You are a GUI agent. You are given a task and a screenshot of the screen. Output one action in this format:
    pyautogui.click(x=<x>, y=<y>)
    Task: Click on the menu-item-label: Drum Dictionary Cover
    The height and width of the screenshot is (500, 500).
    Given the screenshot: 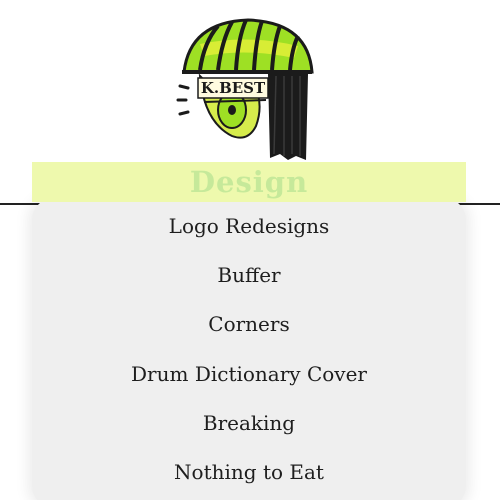 What is the action you would take?
    pyautogui.click(x=249, y=373)
    